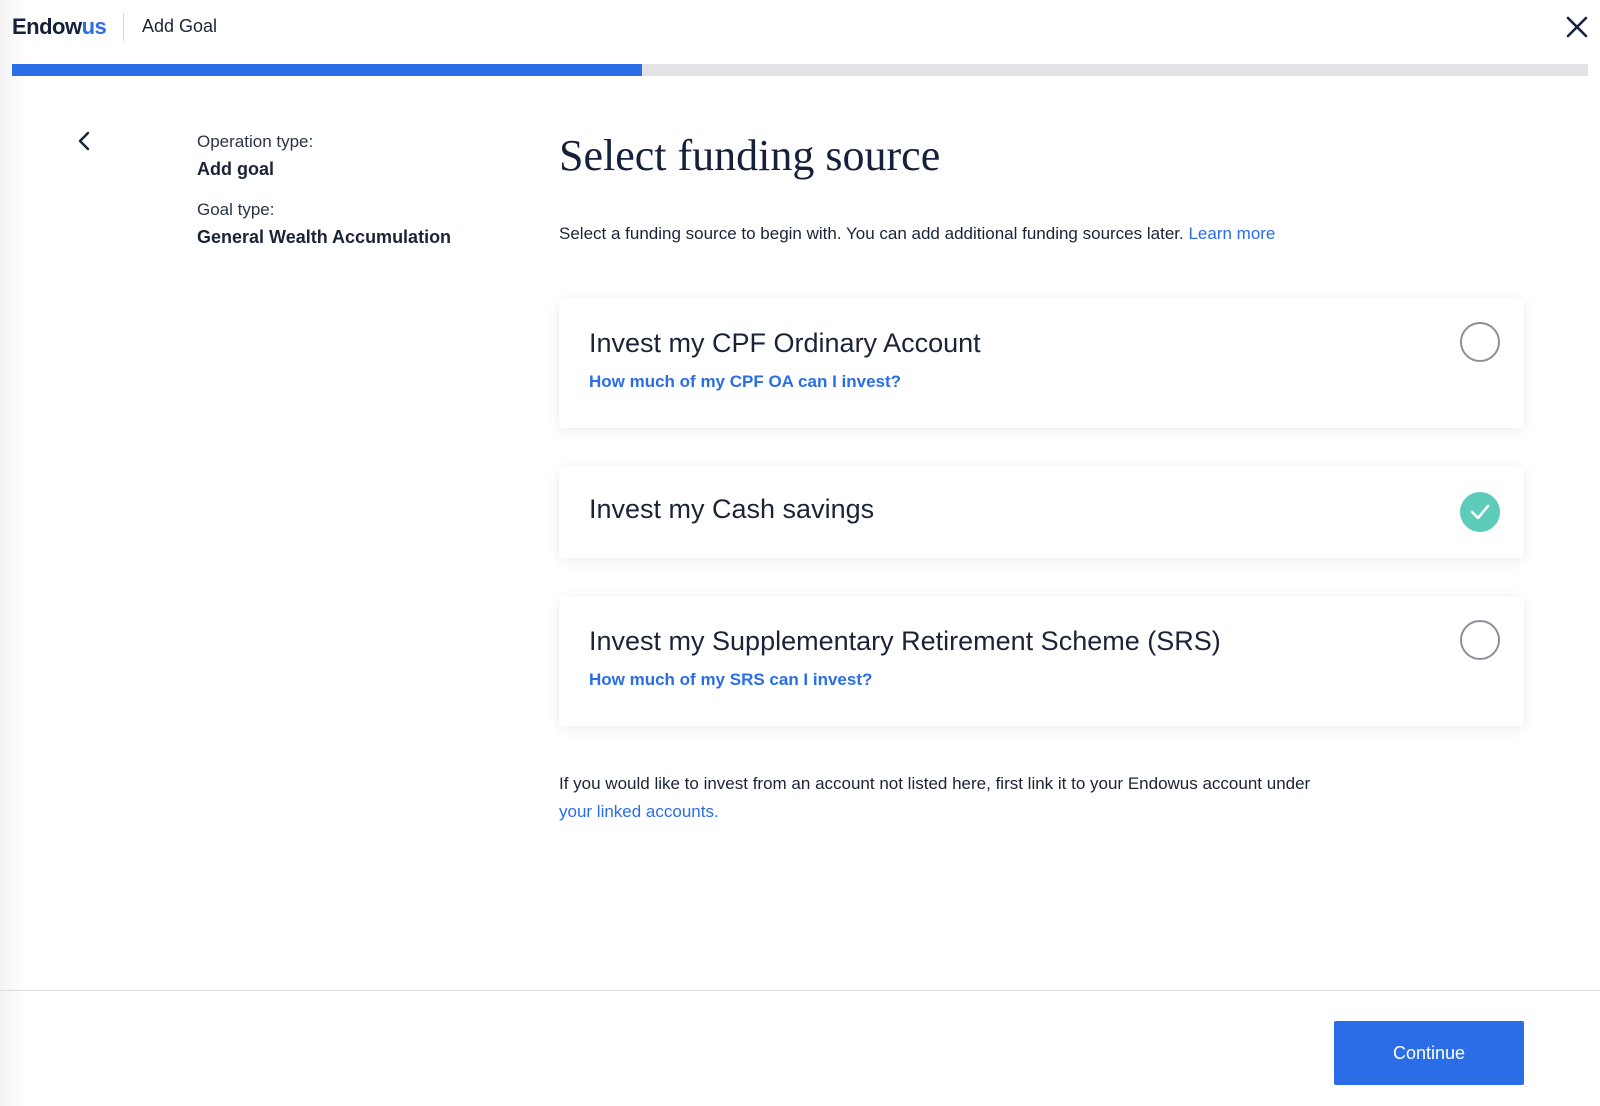 Image resolution: width=1600 pixels, height=1106 pixels. Describe the element at coordinates (785, 343) in the screenshot. I see `funding-option-title: Invest my CPF Ordinary Account` at that location.